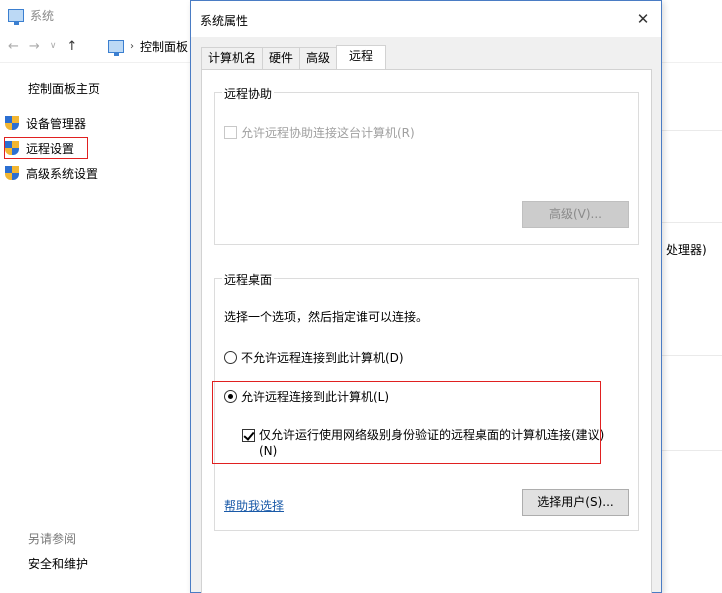 The width and height of the screenshot is (722, 593). I want to click on system-icon, so click(16, 16).